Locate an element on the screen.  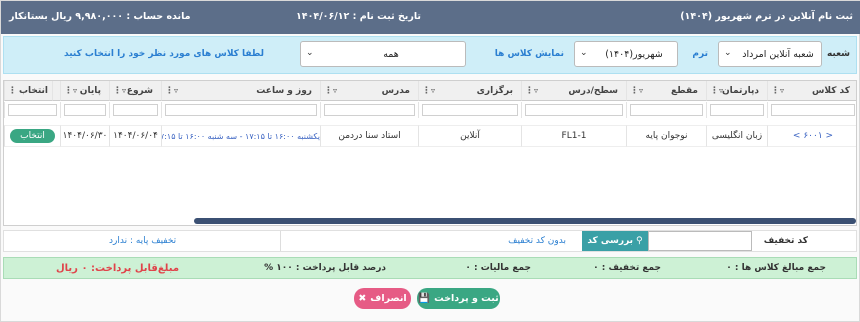
submit-pay-button: 💾 ثبت و پرداخت is located at coordinates (458, 298).